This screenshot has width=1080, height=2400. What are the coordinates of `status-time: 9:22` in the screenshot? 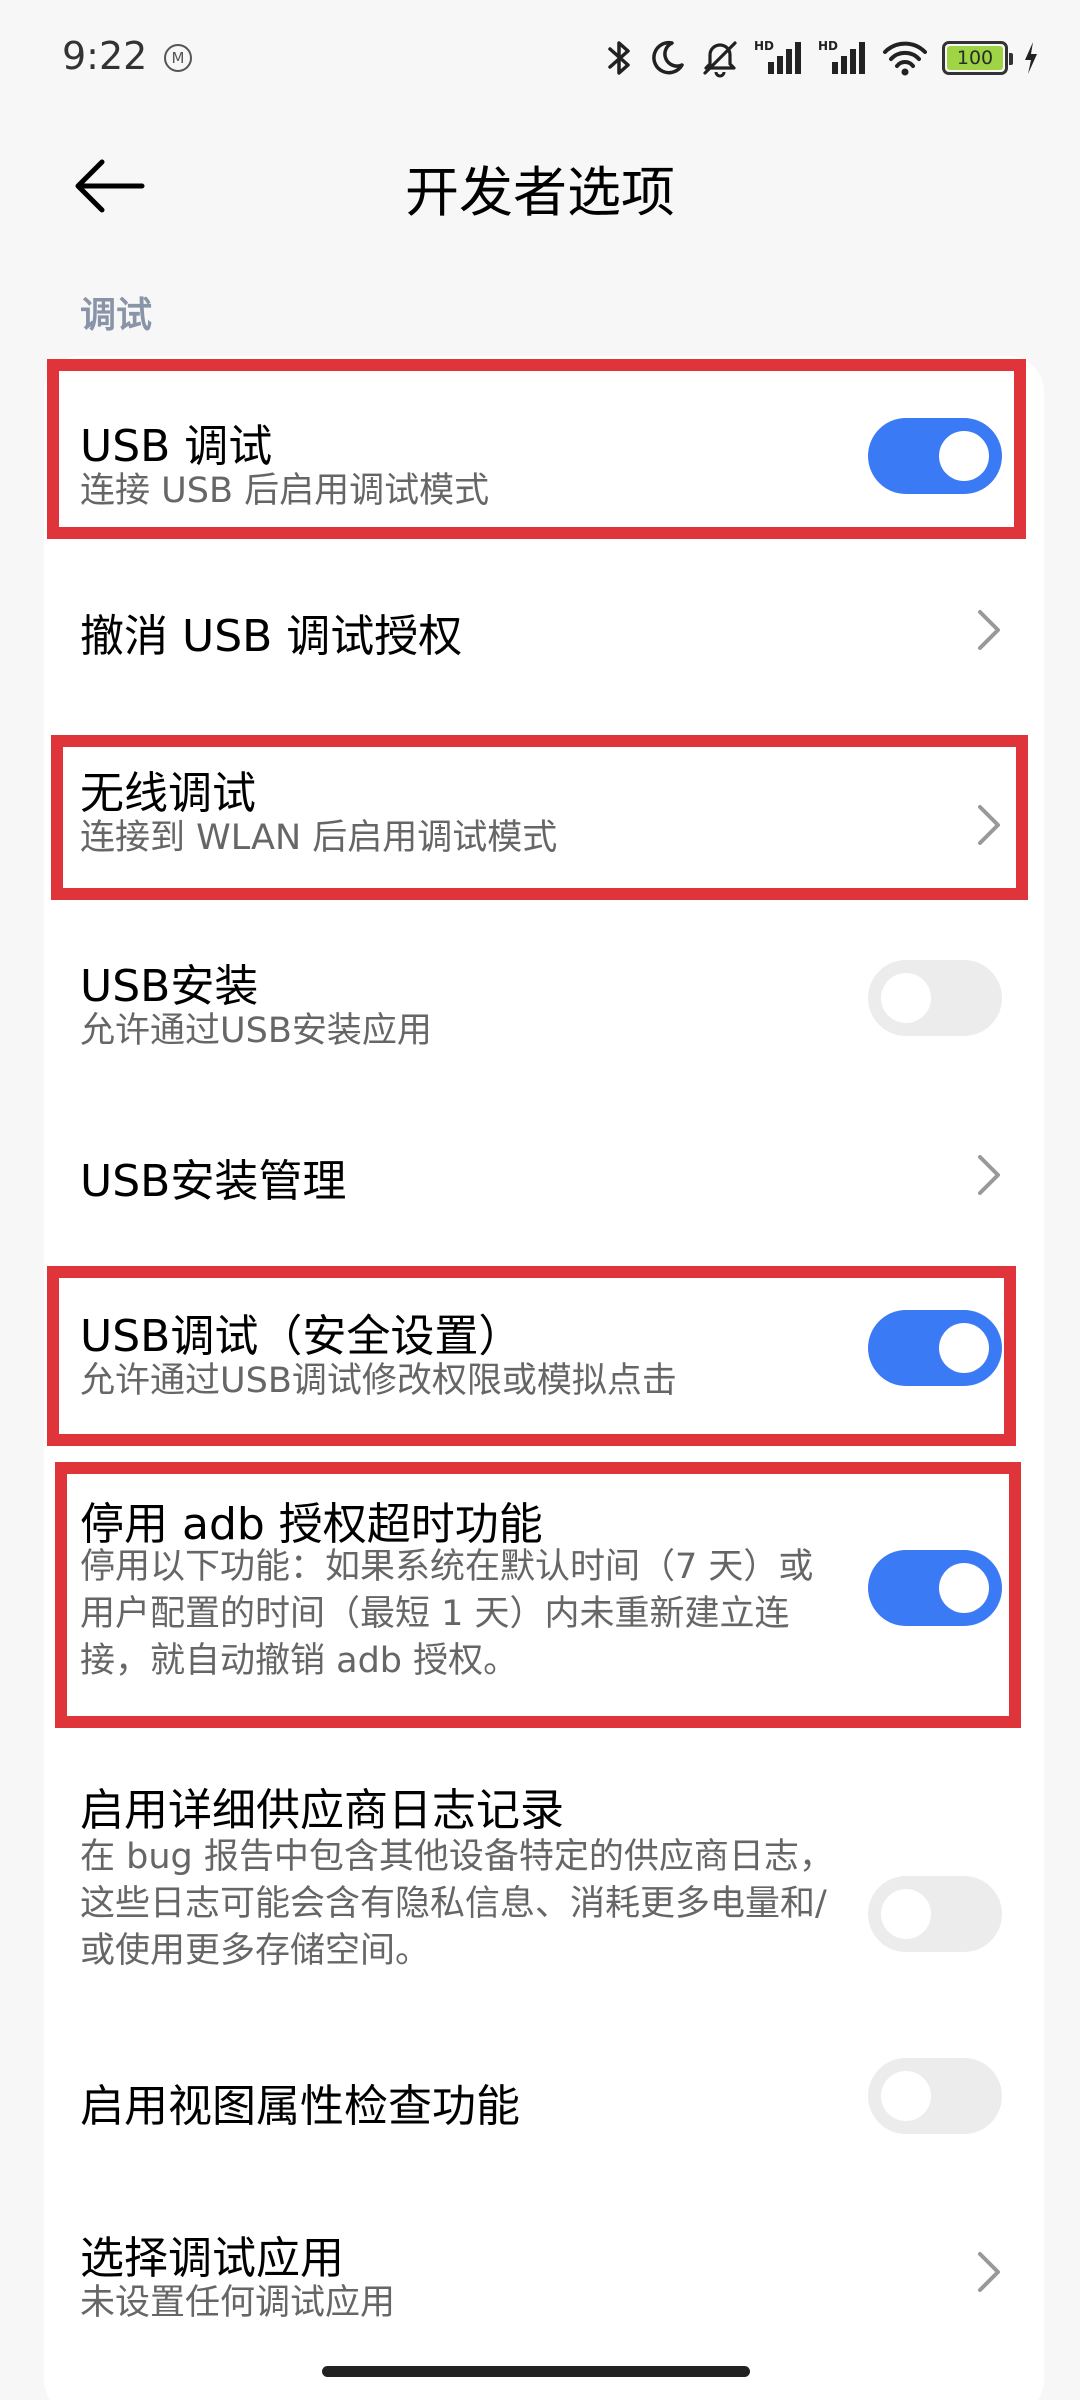 It's located at (105, 56).